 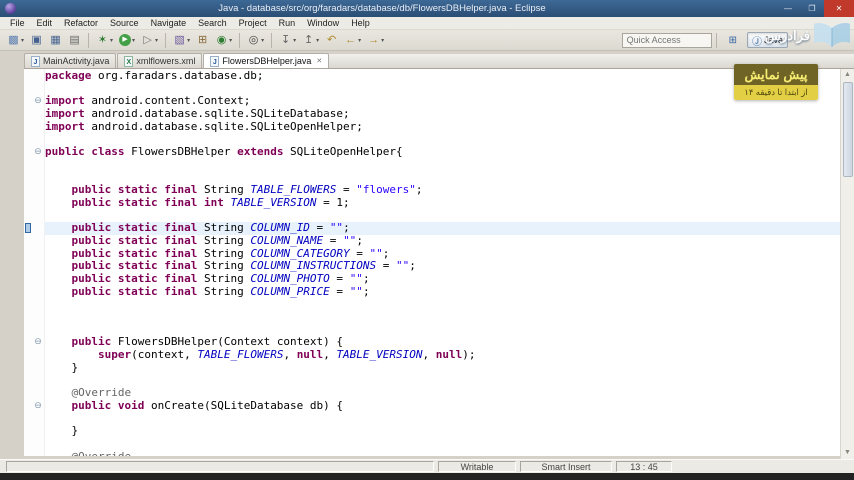 I want to click on menu-item-source: Source, so click(x=124, y=23).